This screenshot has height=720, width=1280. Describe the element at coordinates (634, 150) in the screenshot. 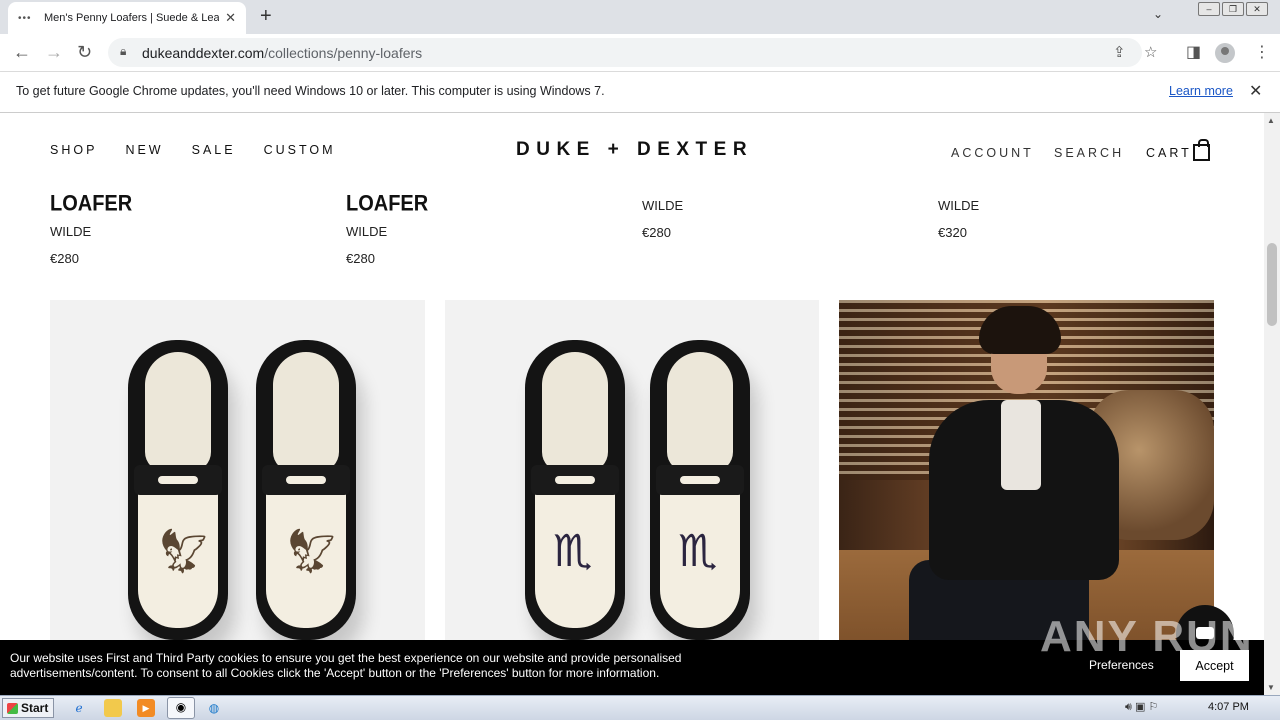

I see `site-logo: DUKE + DEXTER` at that location.